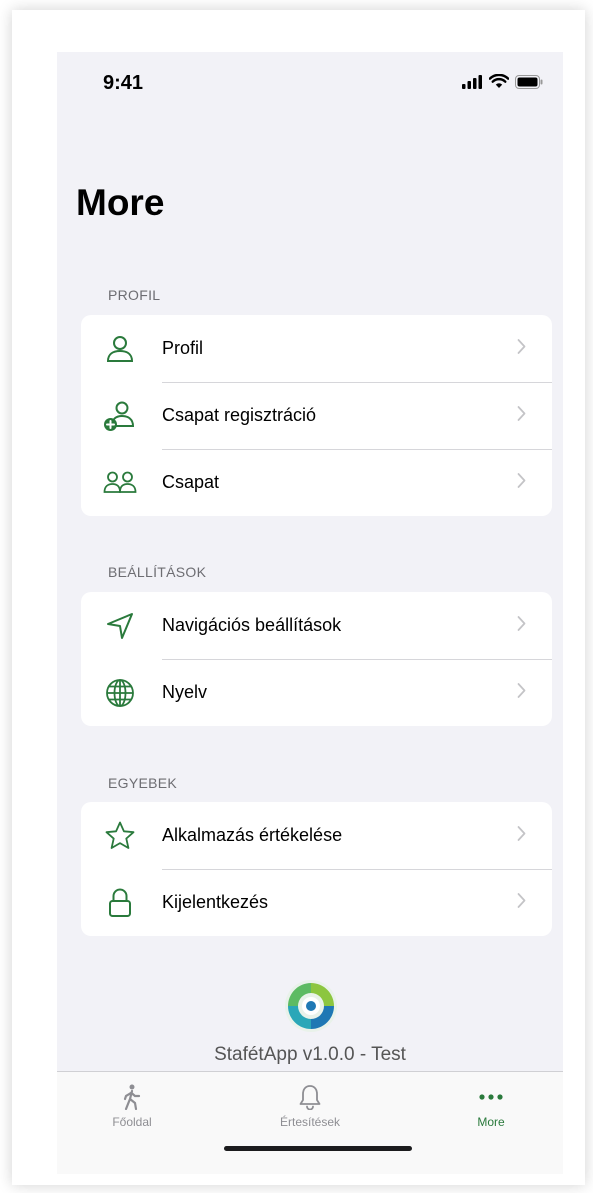  Describe the element at coordinates (143, 783) in the screenshot. I see `section-header-egyebek: EGYEBEK` at that location.